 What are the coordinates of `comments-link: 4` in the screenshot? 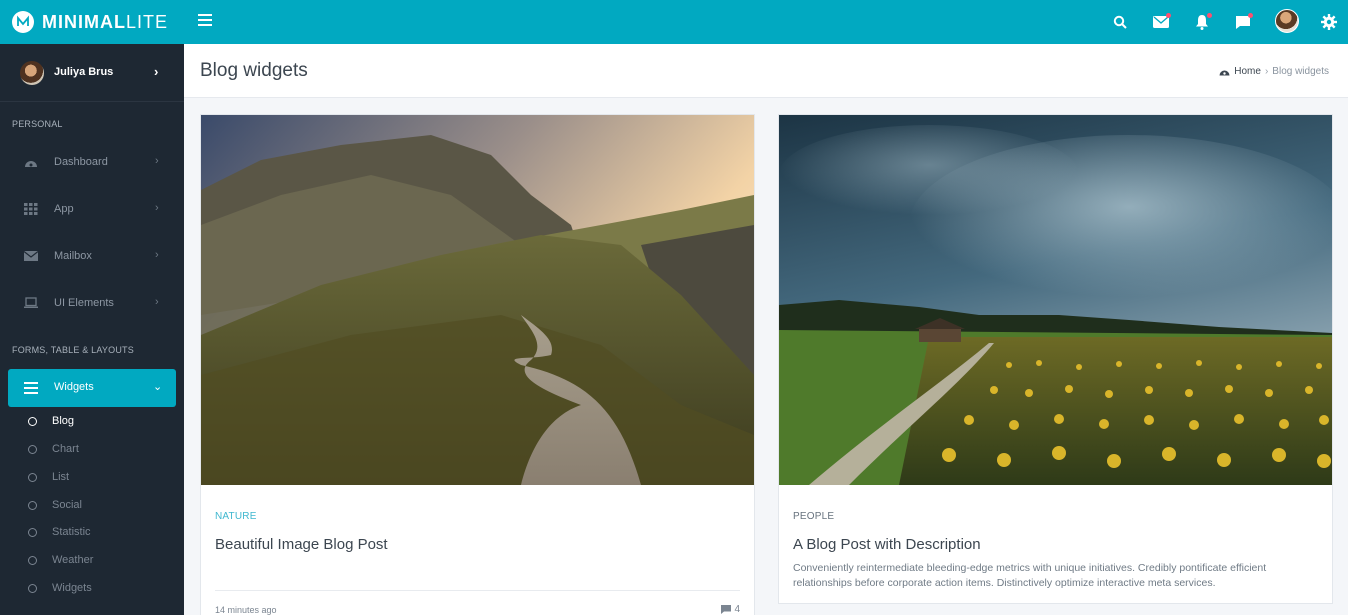 It's located at (730, 609).